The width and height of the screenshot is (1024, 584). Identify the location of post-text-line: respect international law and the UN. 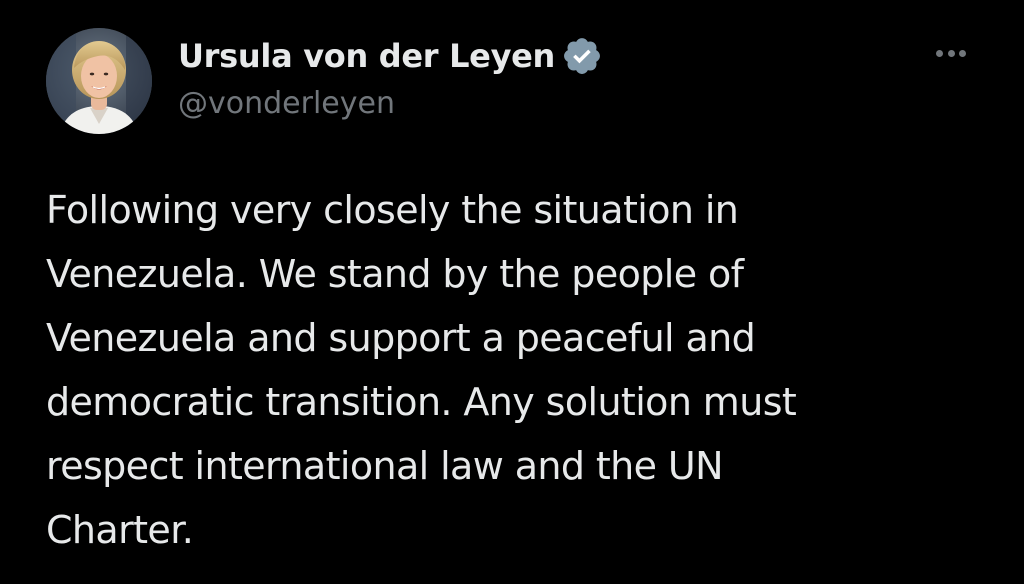
(385, 466).